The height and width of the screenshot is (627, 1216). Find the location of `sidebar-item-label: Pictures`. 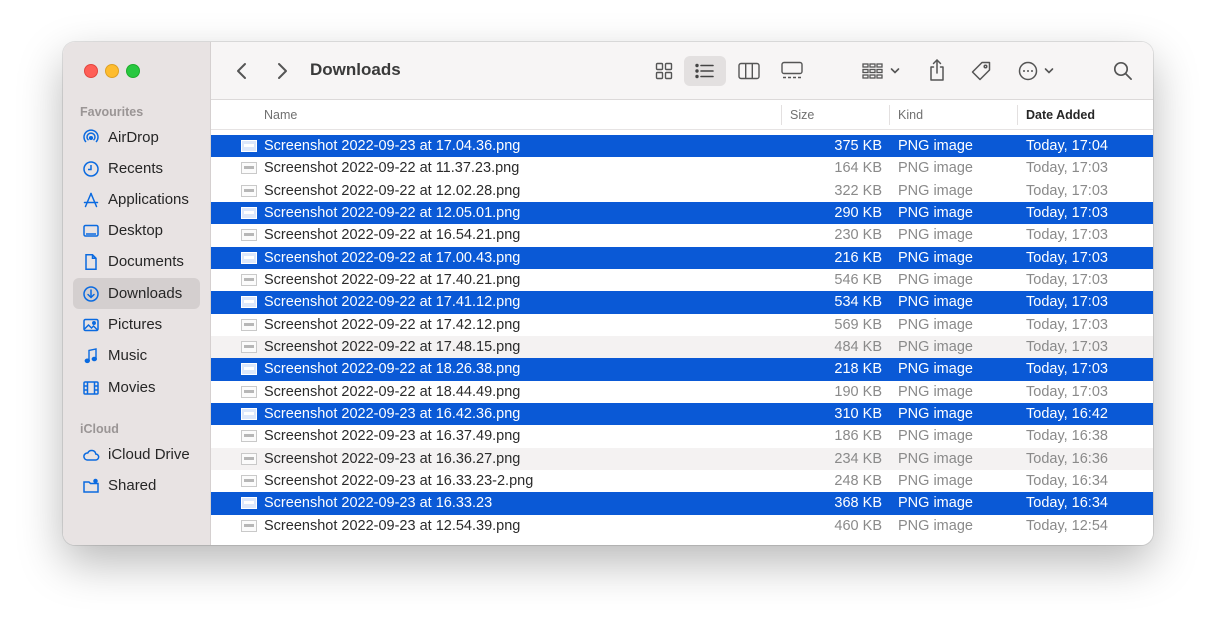

sidebar-item-label: Pictures is located at coordinates (135, 324).